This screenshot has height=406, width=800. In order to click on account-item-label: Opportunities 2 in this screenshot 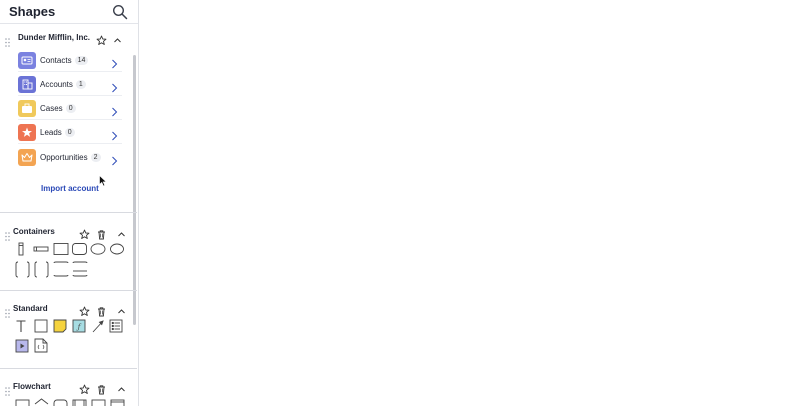, I will do `click(70, 157)`.